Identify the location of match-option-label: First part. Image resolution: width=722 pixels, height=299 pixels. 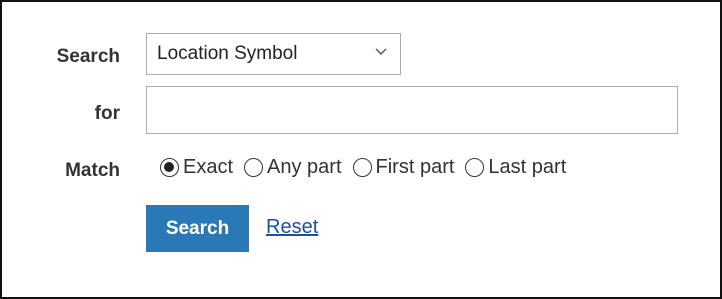
(415, 167).